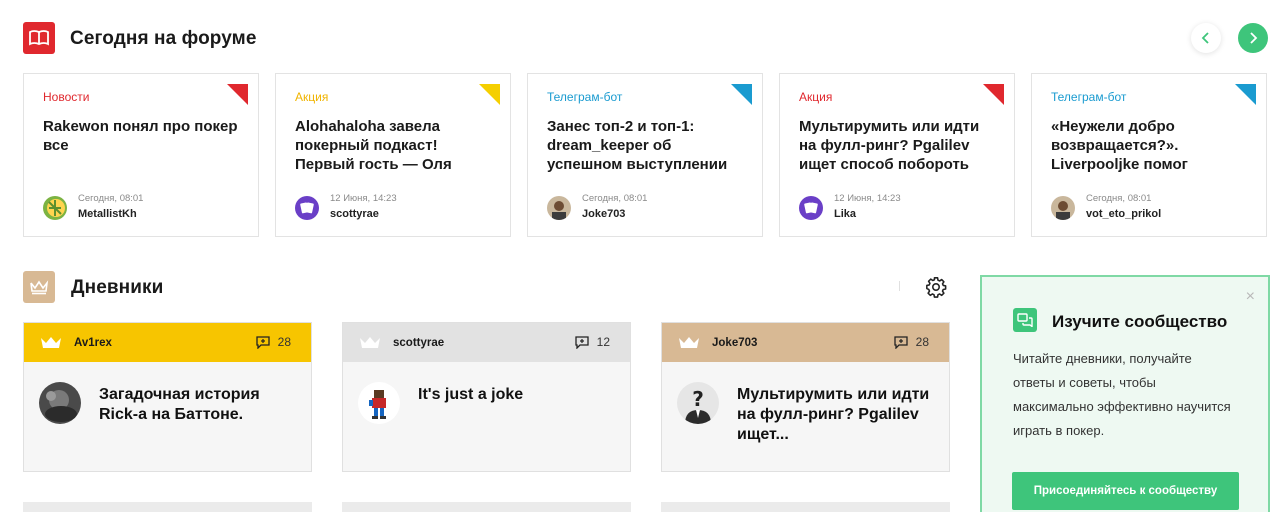 The image size is (1270, 512). I want to click on diary-card-header: Av1rex 28, so click(167, 342).